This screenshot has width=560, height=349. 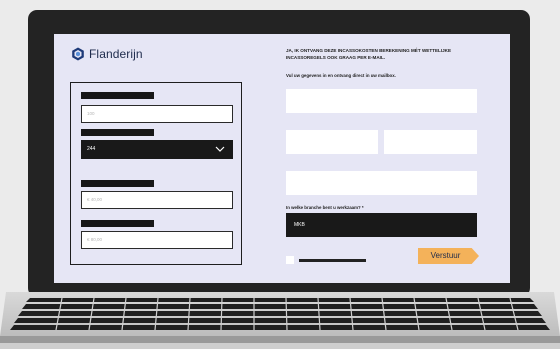 I want to click on submit-button: Verstuur, so click(x=448, y=256).